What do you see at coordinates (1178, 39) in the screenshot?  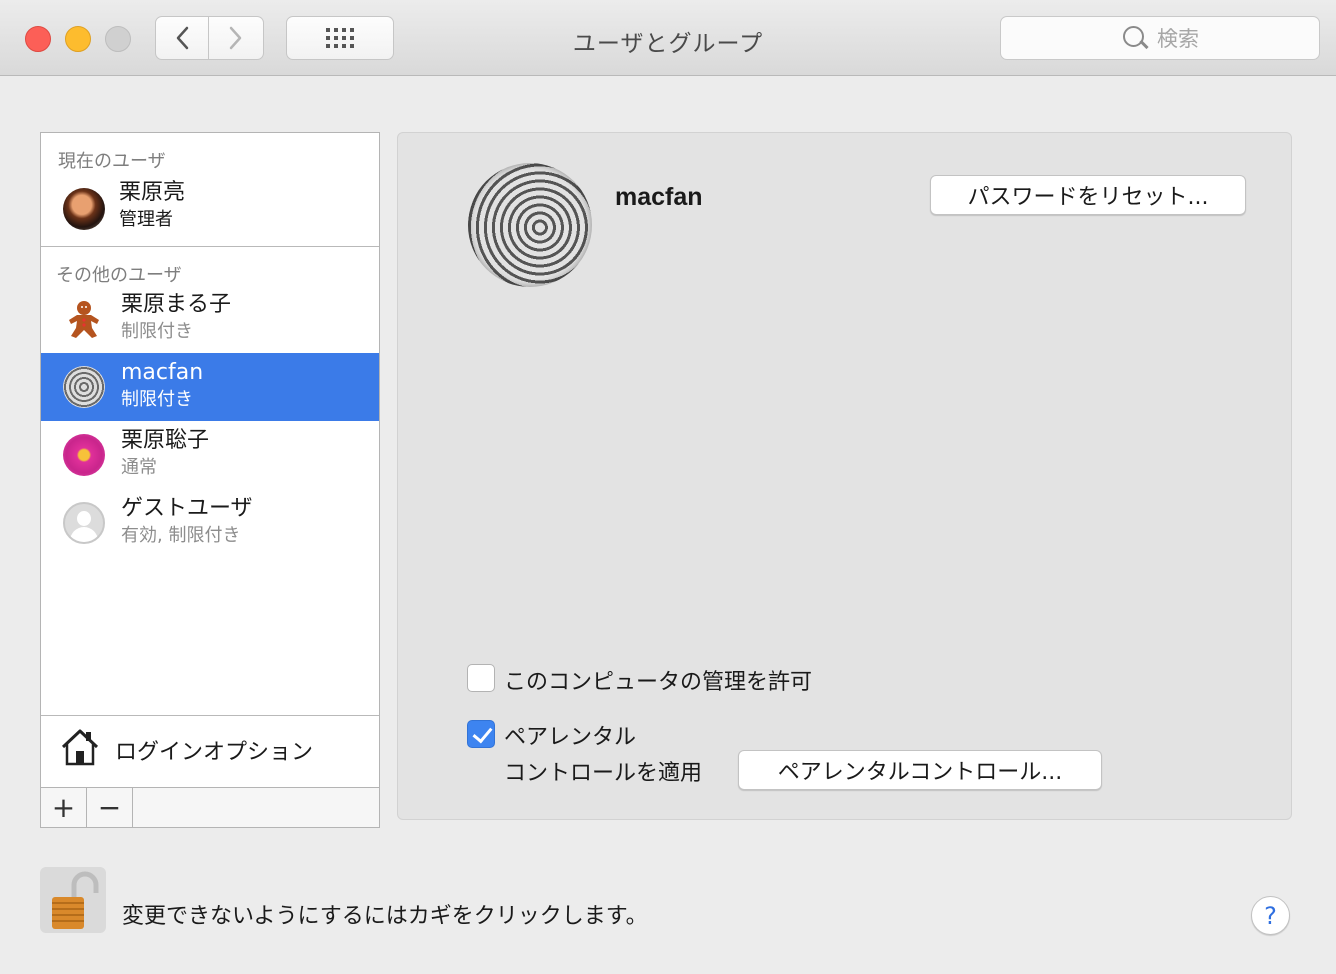 I see `search-placeholder: 検索` at bounding box center [1178, 39].